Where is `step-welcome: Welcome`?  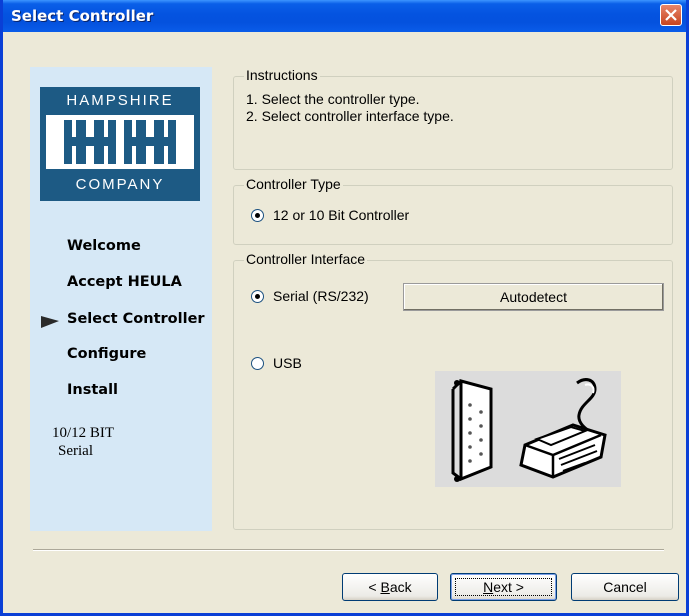
step-welcome: Welcome is located at coordinates (104, 246).